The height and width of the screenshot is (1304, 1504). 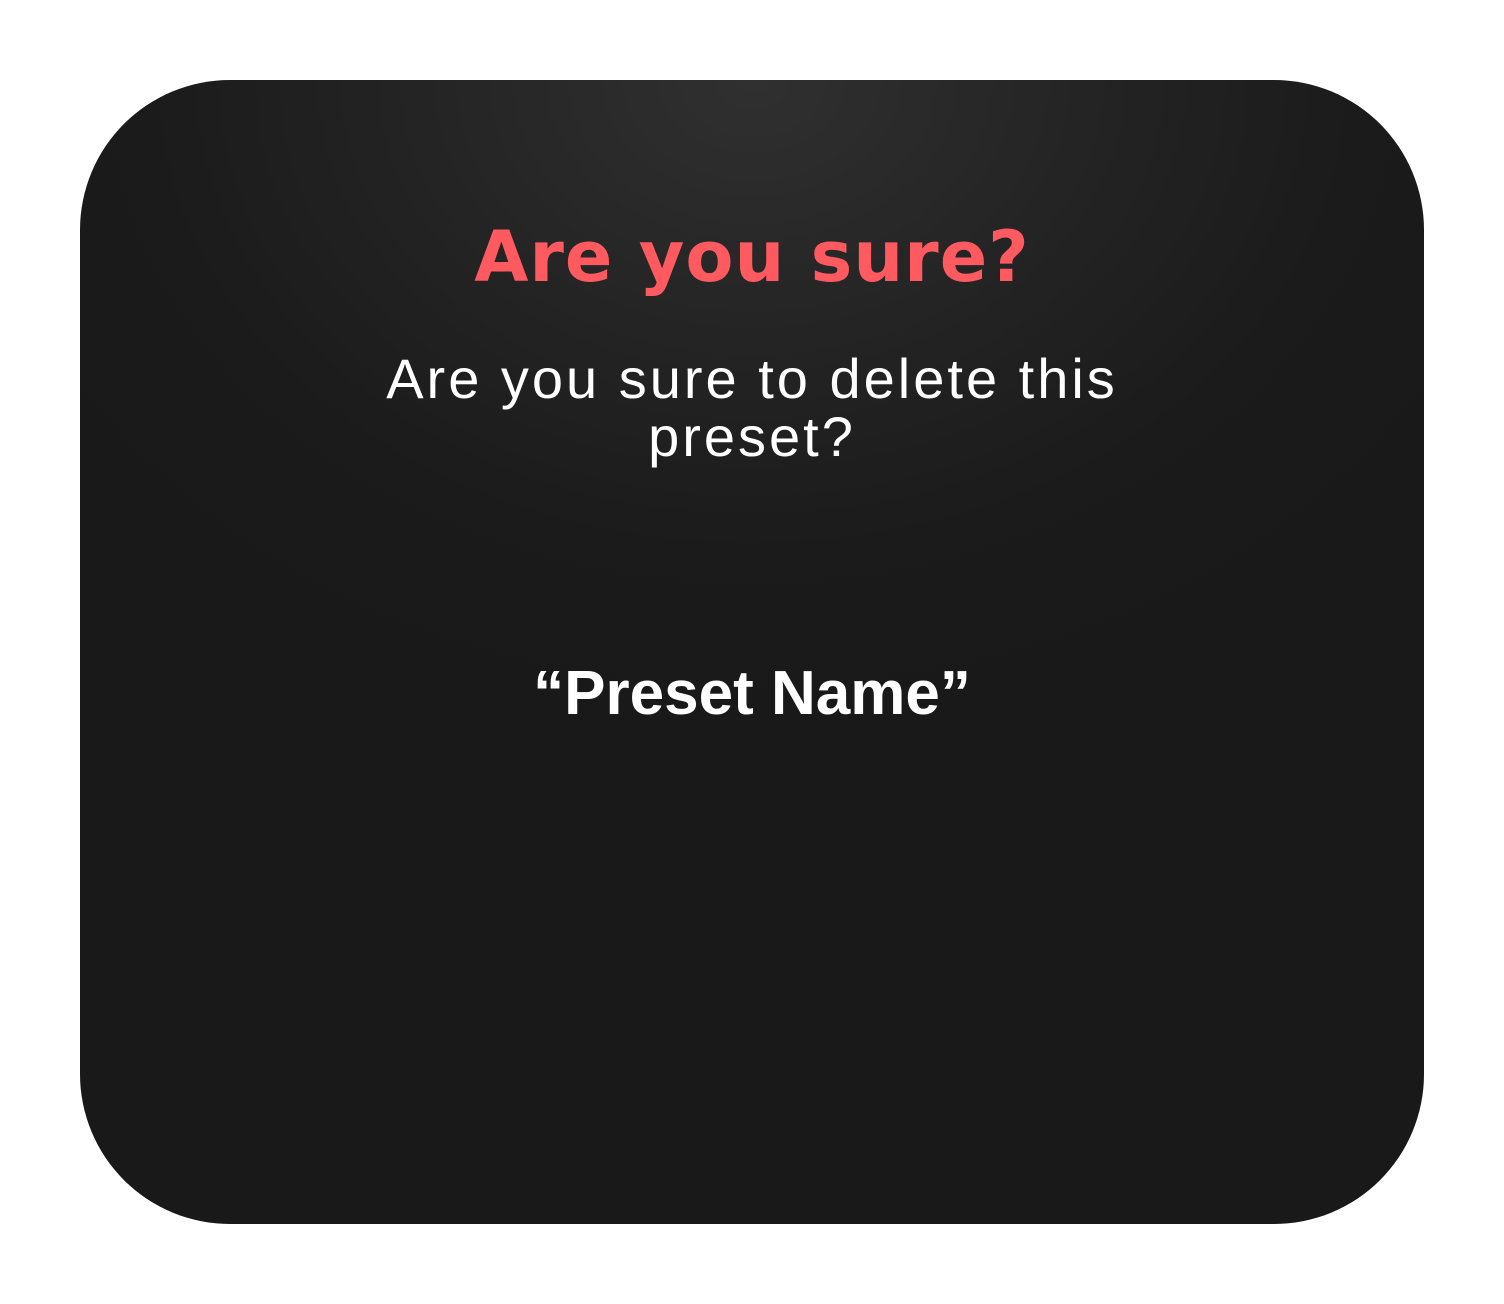 What do you see at coordinates (752, 257) in the screenshot?
I see `dialog-title: Are you sure?` at bounding box center [752, 257].